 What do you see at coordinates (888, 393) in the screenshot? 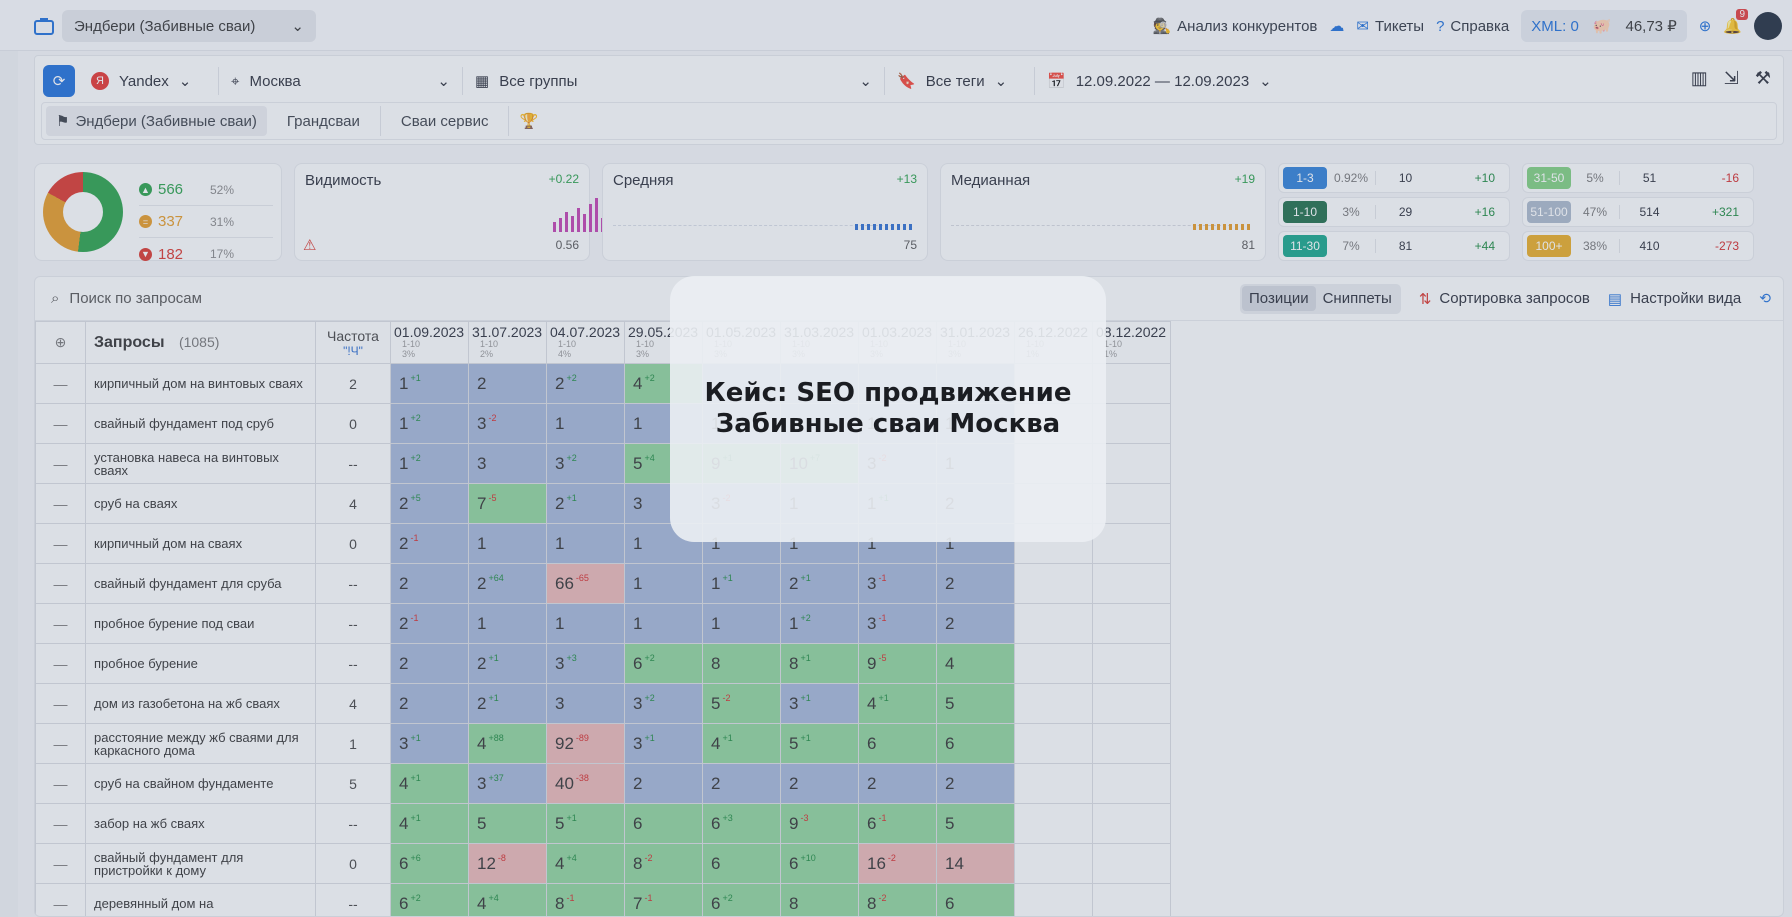
I see `case-title-line-1: Кейс: SEO продвижение` at bounding box center [888, 393].